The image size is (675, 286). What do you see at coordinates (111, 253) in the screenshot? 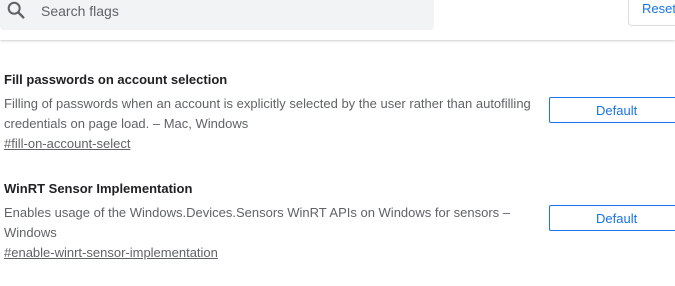
I see `flag-permalink: #enable-winrt-sensor-implementation` at bounding box center [111, 253].